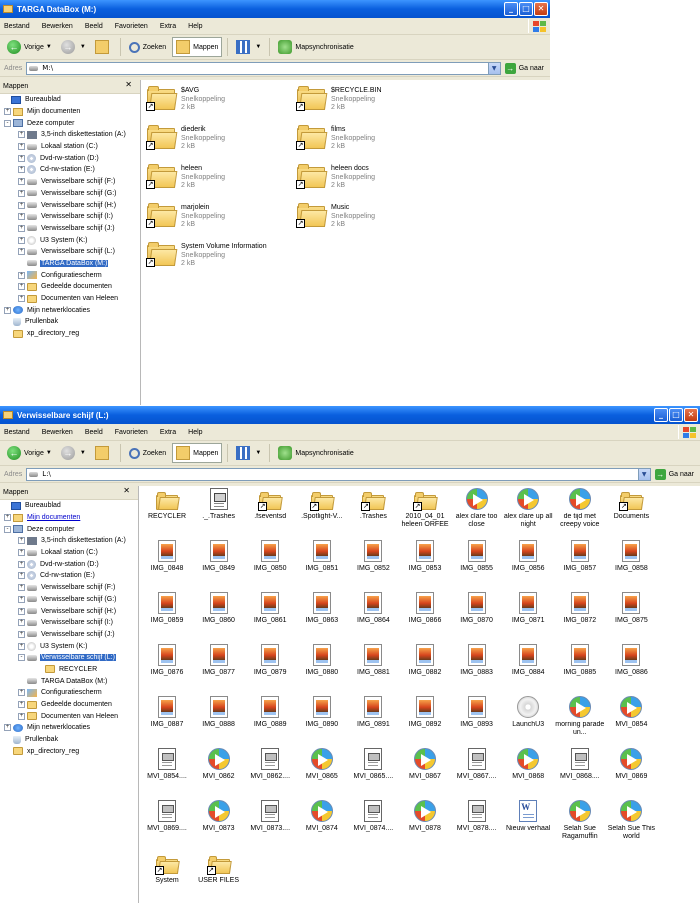  What do you see at coordinates (103, 453) in the screenshot?
I see `up-button` at bounding box center [103, 453].